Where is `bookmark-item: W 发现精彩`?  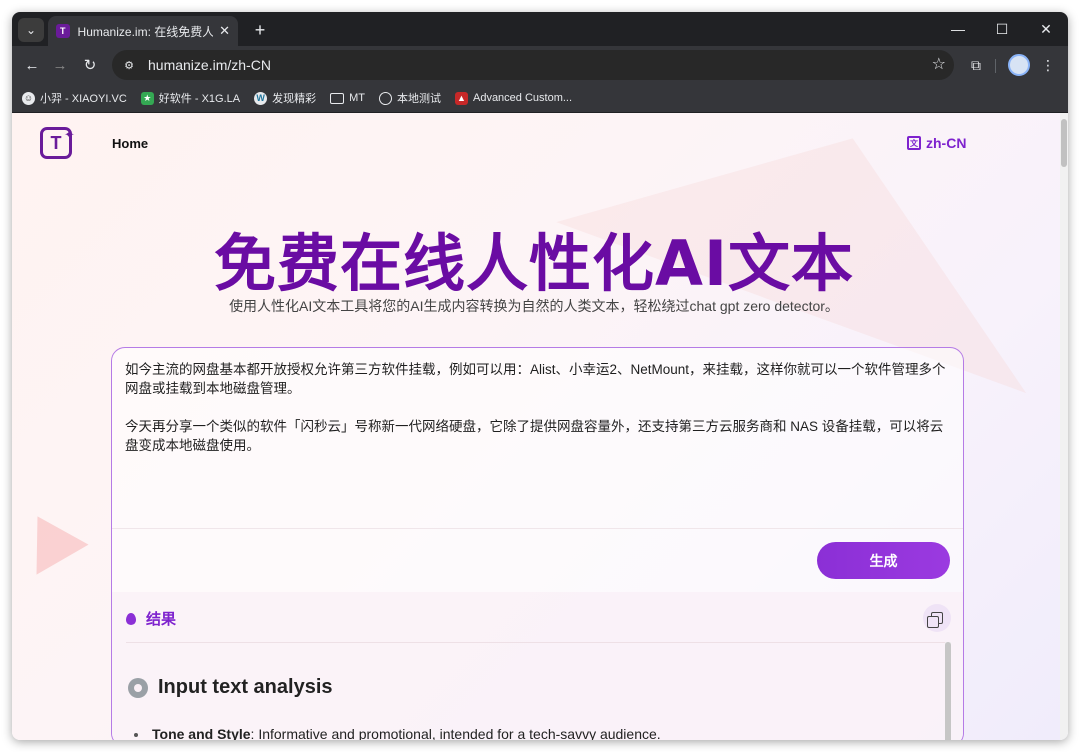 bookmark-item: W 发现精彩 is located at coordinates (285, 98).